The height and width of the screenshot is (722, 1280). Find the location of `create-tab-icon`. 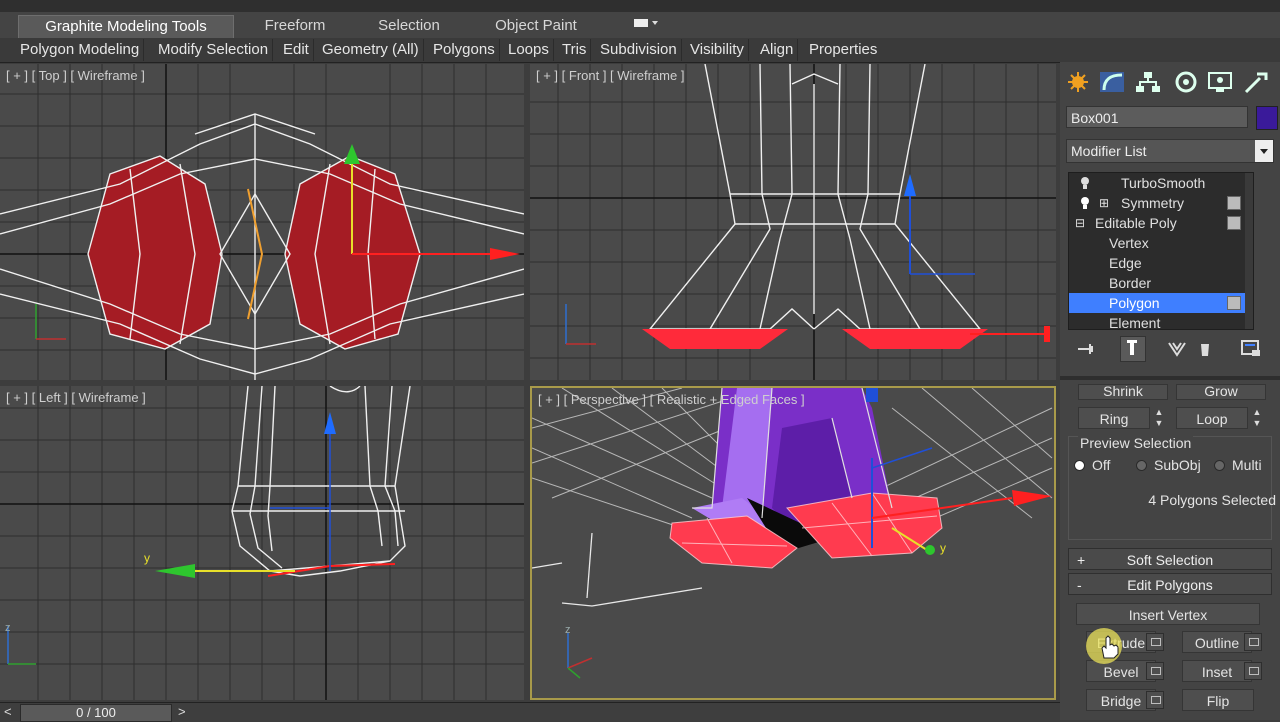

create-tab-icon is located at coordinates (1078, 82).